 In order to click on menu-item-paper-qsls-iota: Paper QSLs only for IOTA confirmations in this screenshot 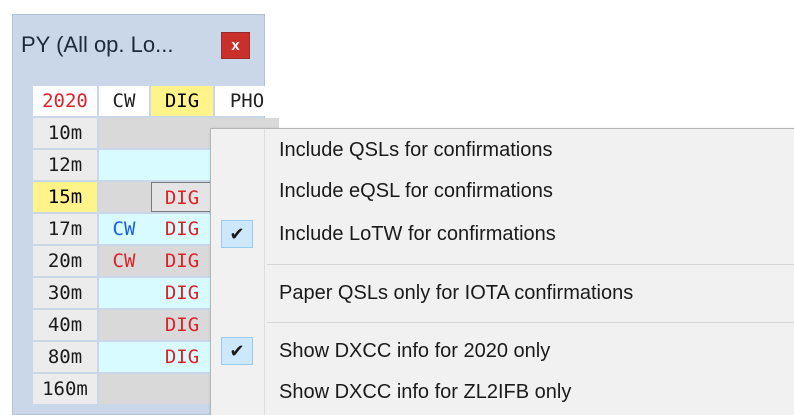, I will do `click(502, 293)`.